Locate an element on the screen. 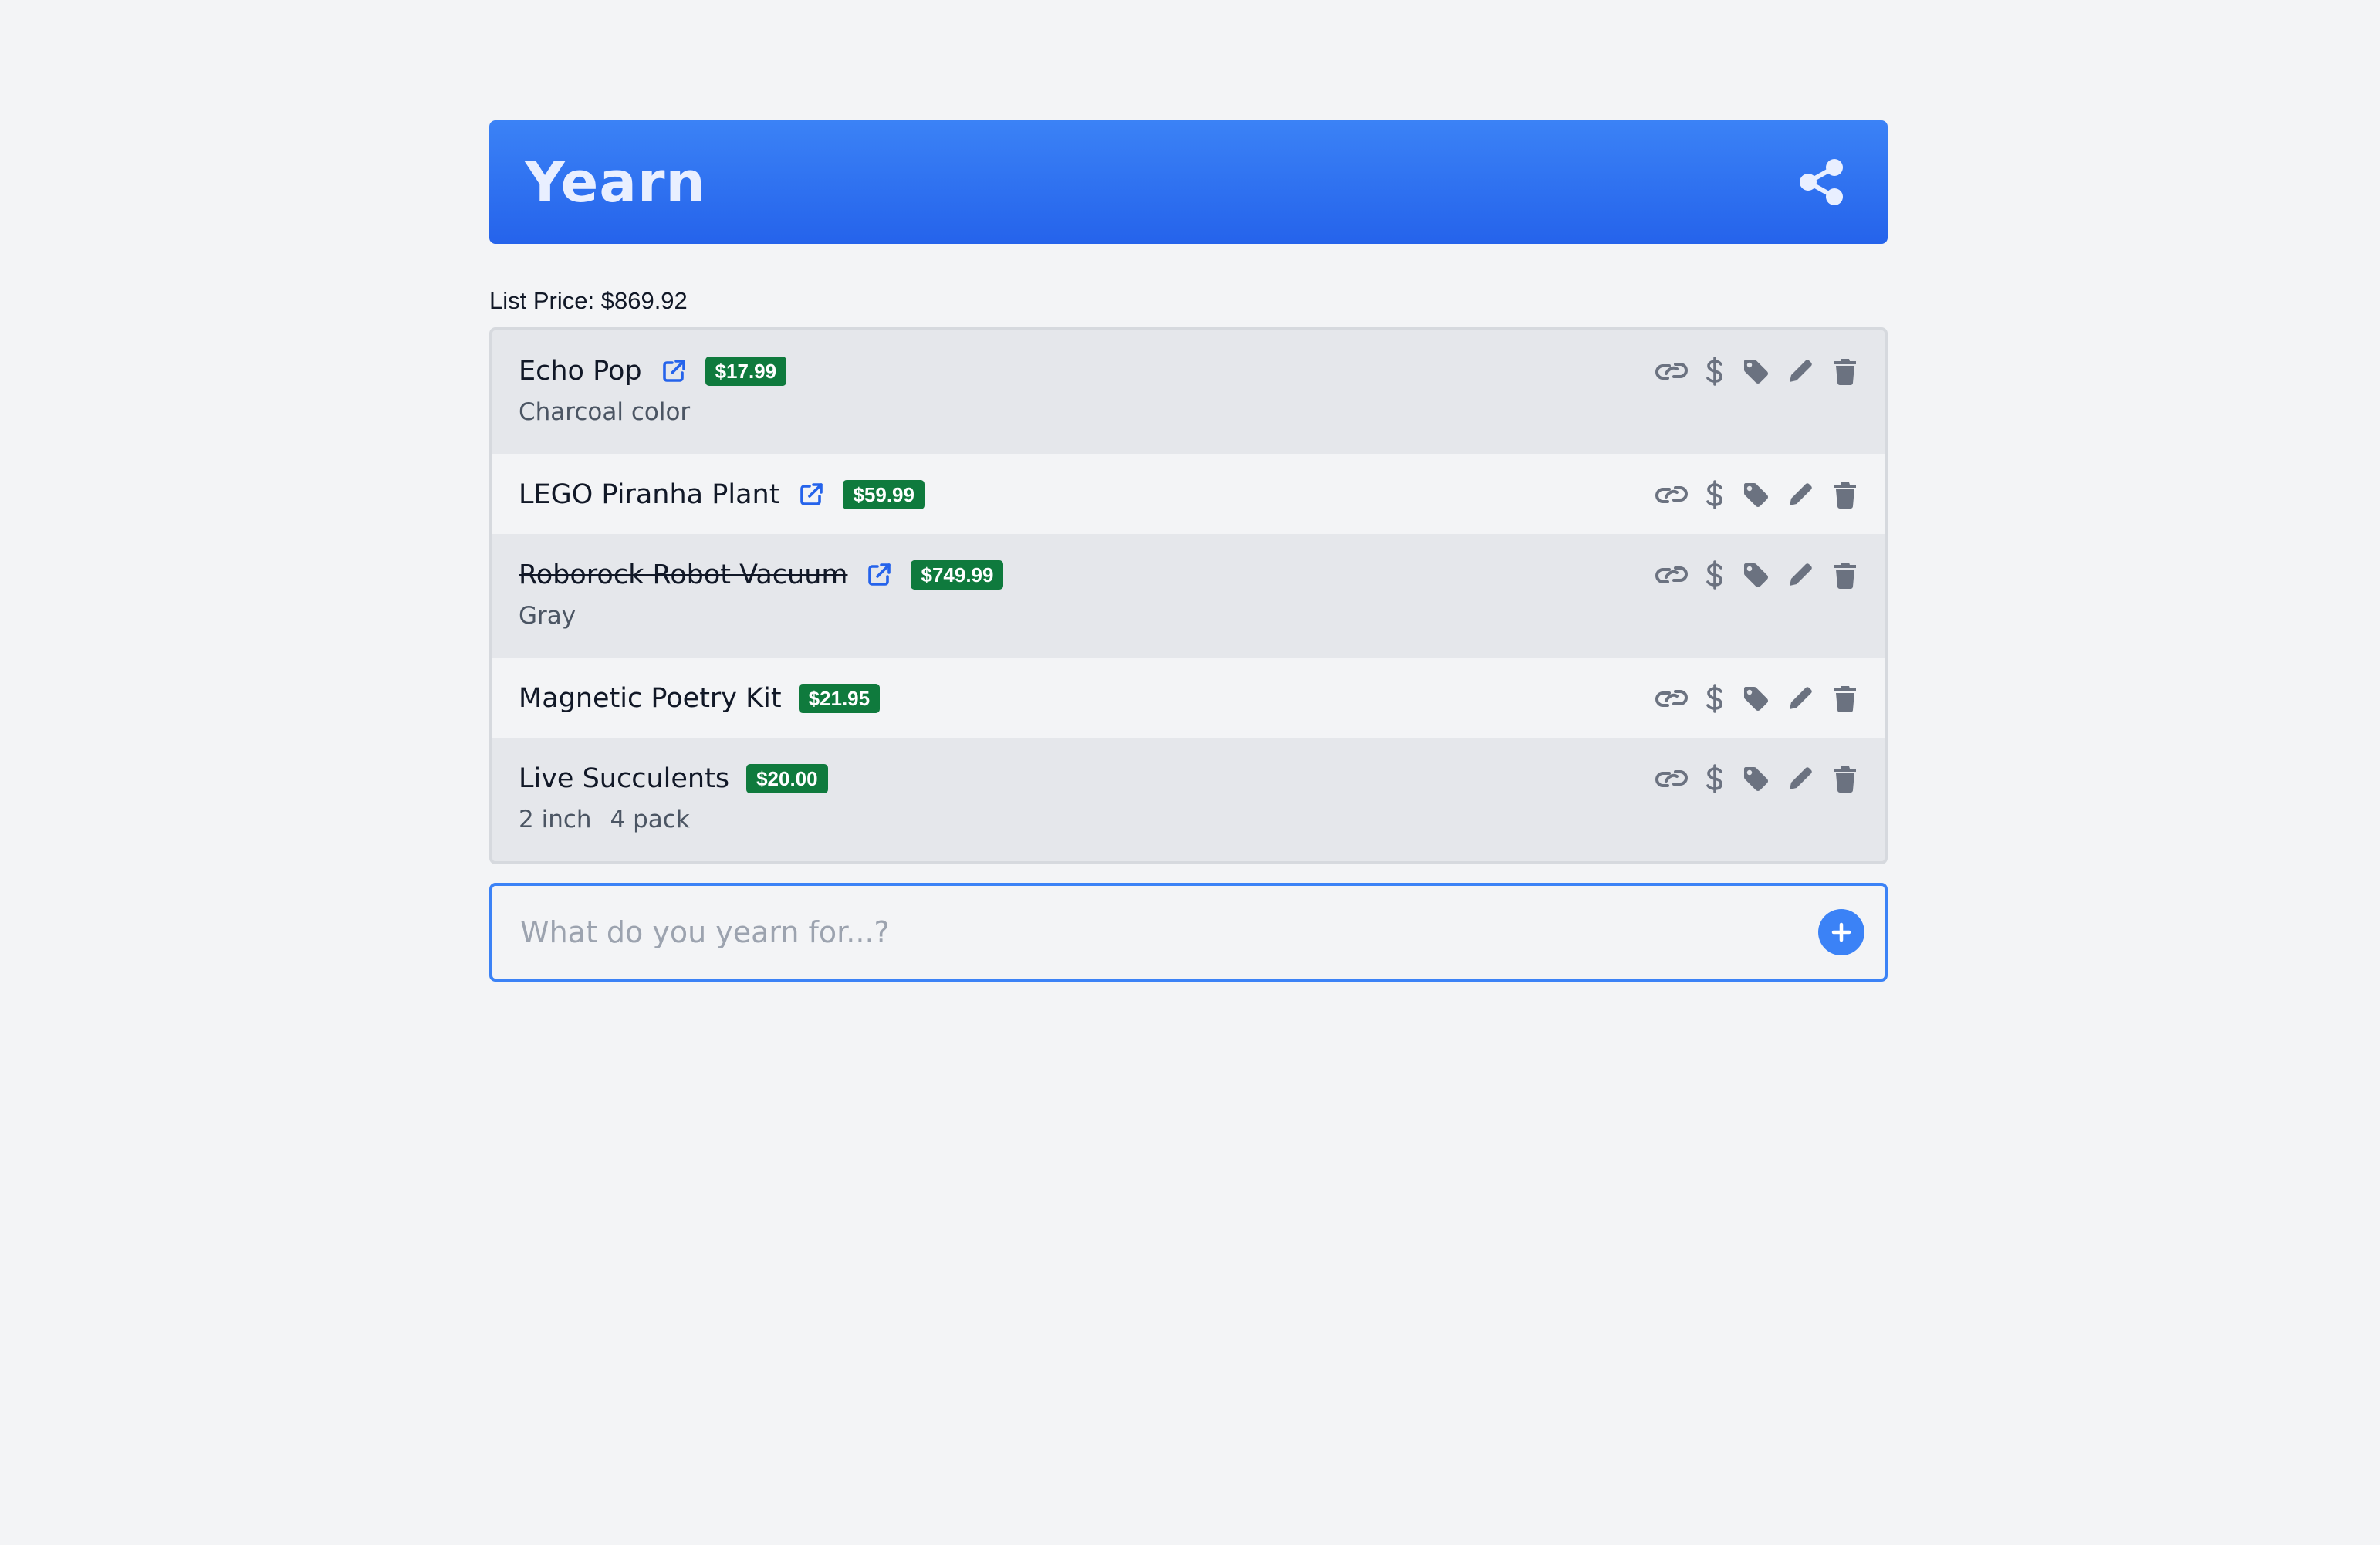 Image resolution: width=2380 pixels, height=1545 pixels. add-item-form is located at coordinates (1189, 932).